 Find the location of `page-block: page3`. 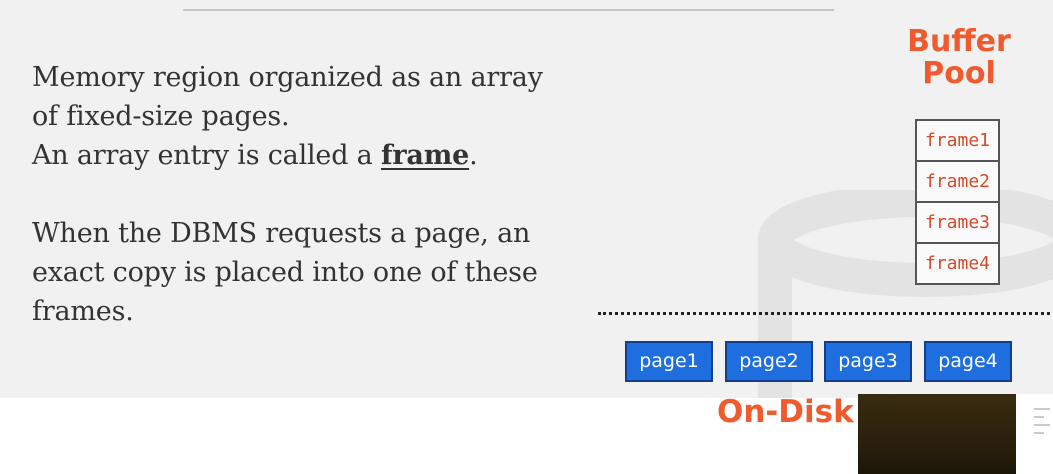

page-block: page3 is located at coordinates (868, 361).